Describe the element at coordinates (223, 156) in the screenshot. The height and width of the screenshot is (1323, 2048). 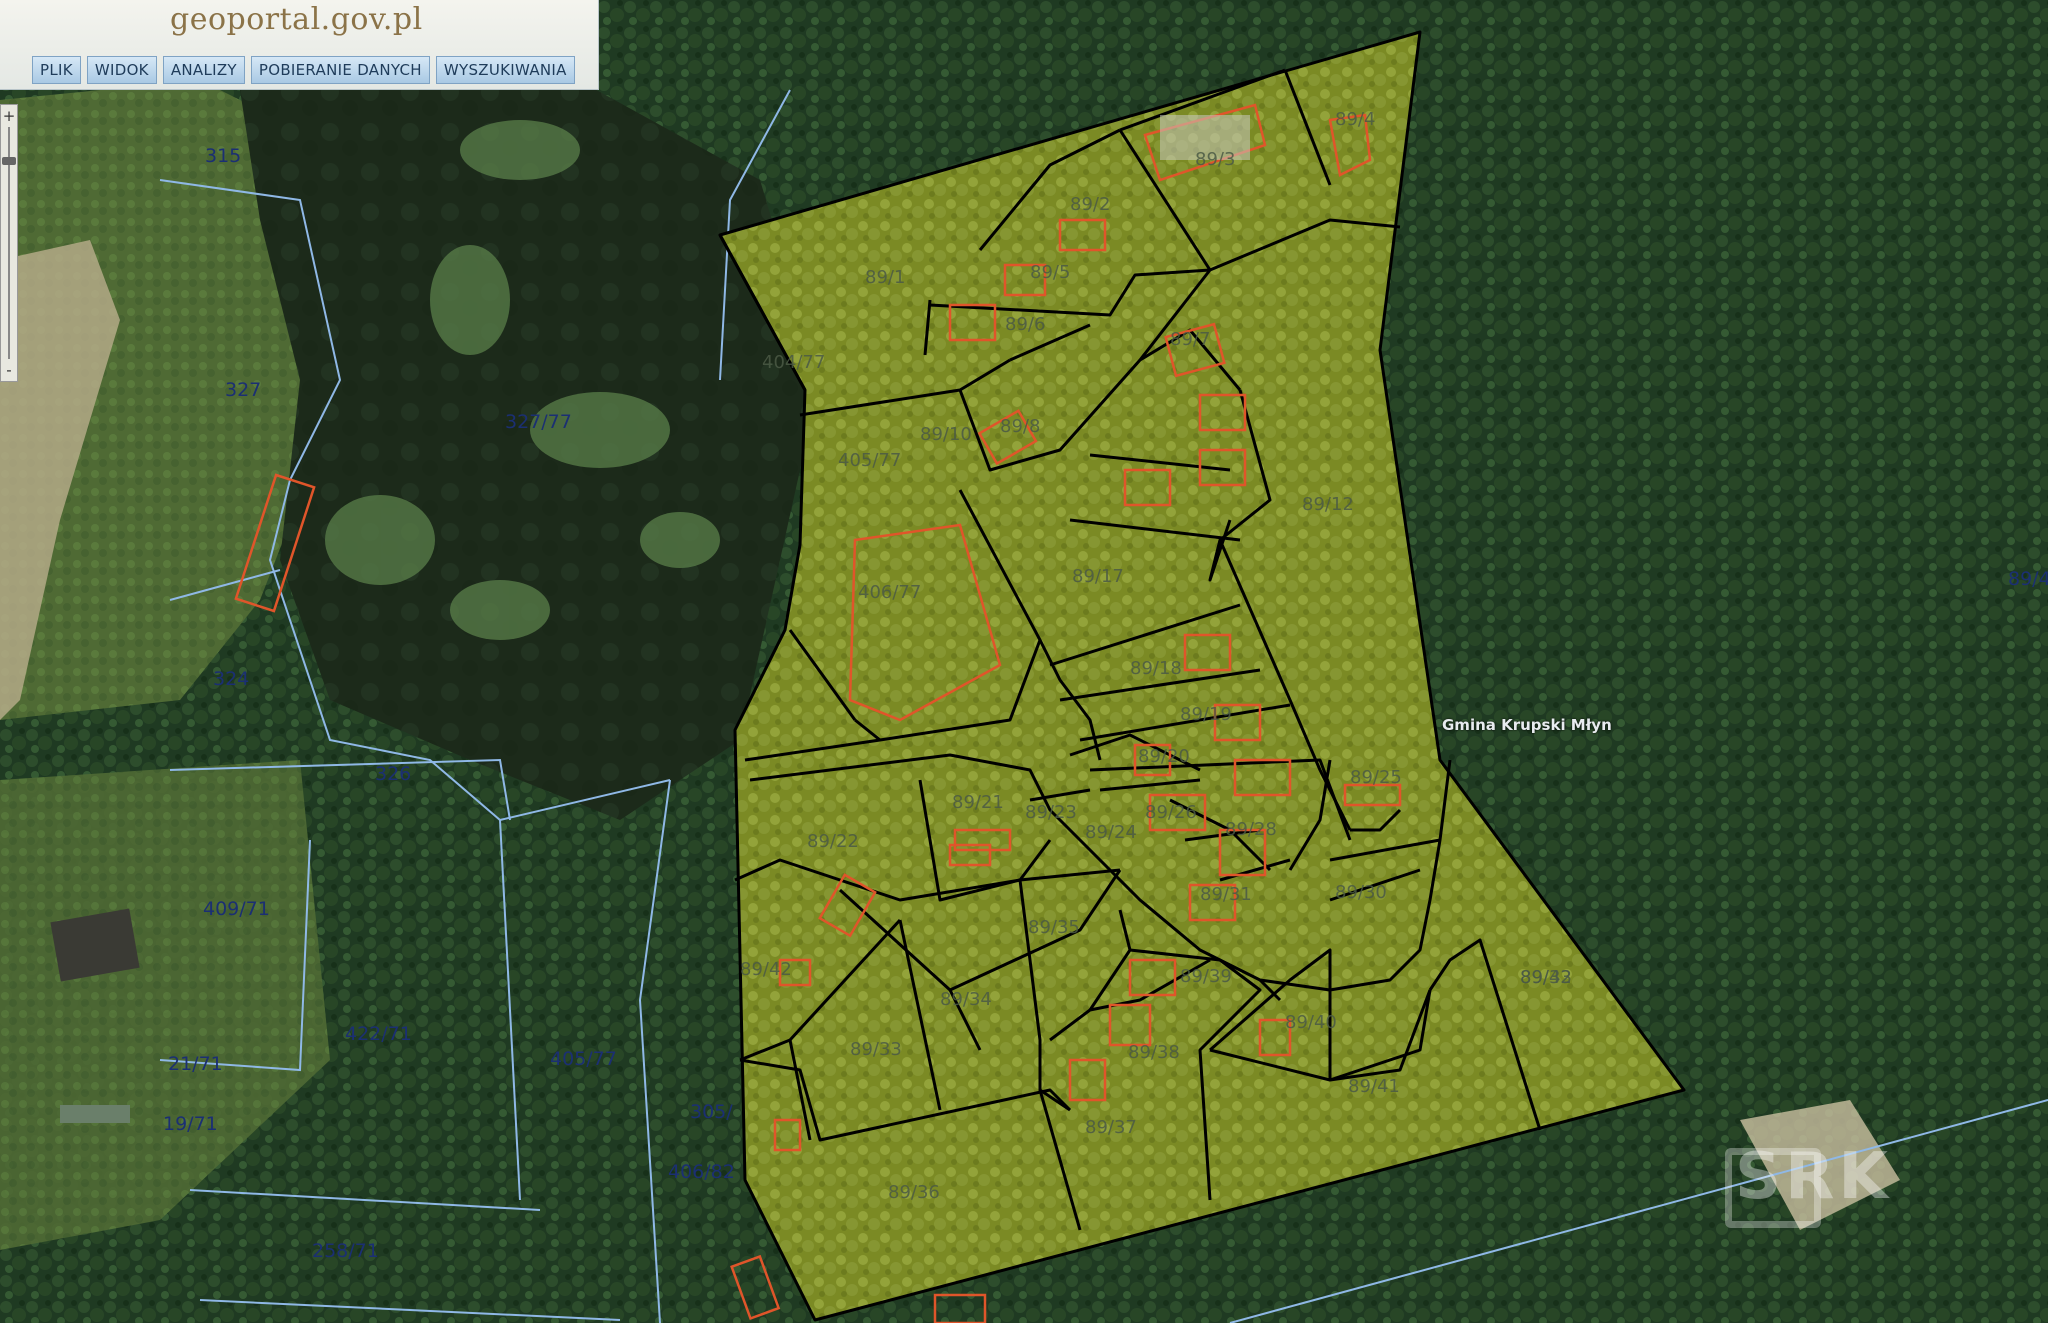
I see `plot-label: 315` at that location.